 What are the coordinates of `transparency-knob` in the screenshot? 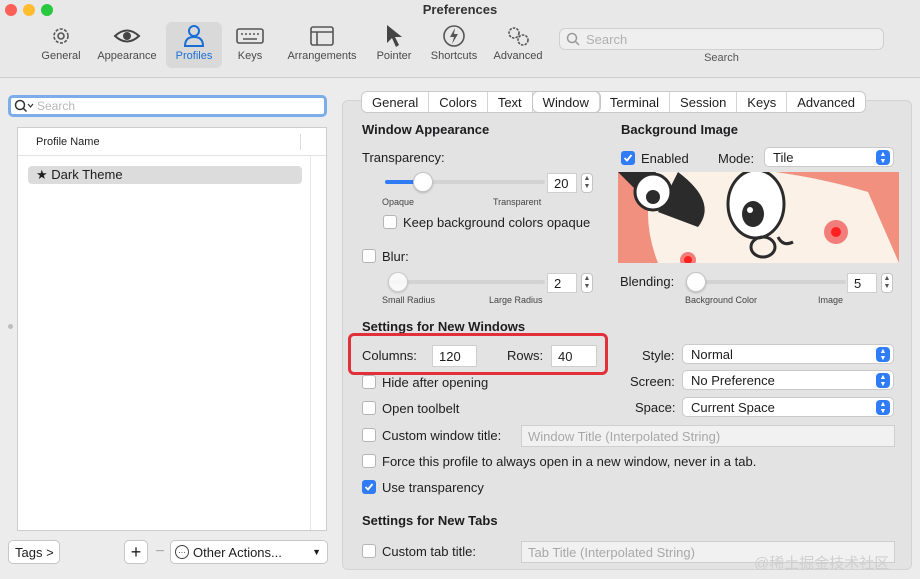 It's located at (423, 182).